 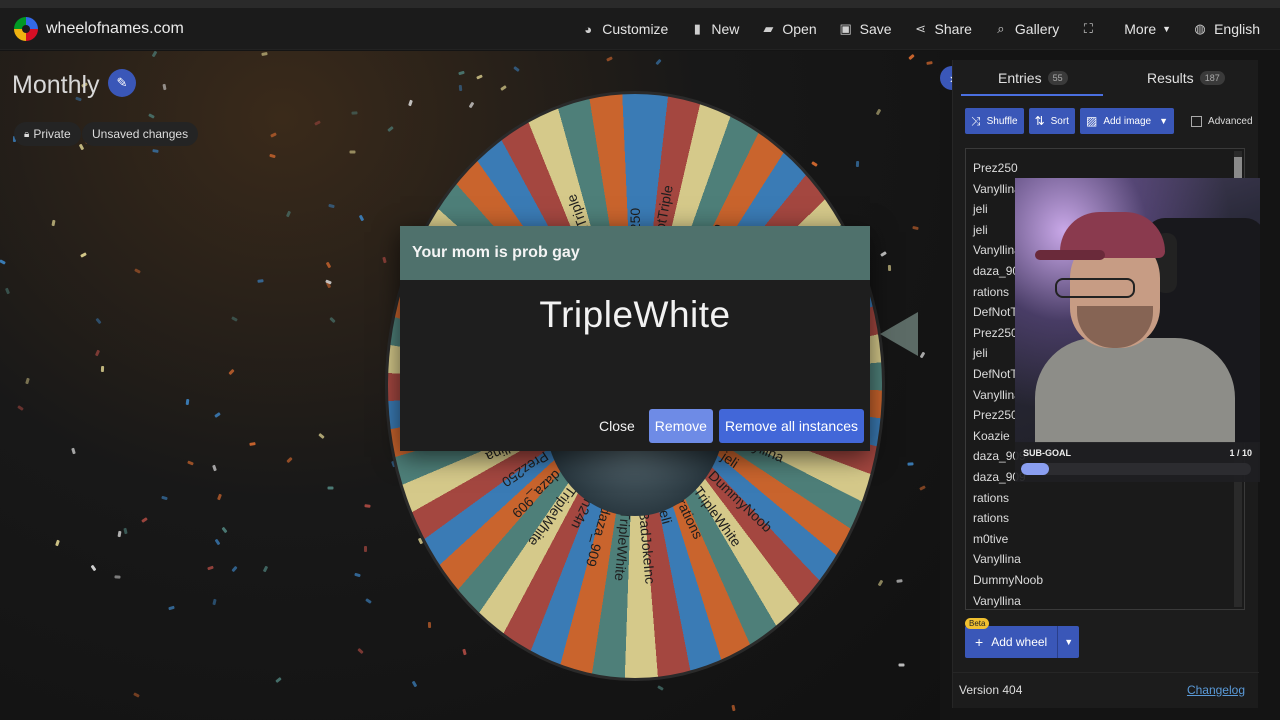 I want to click on private-label: Private, so click(x=52, y=134).